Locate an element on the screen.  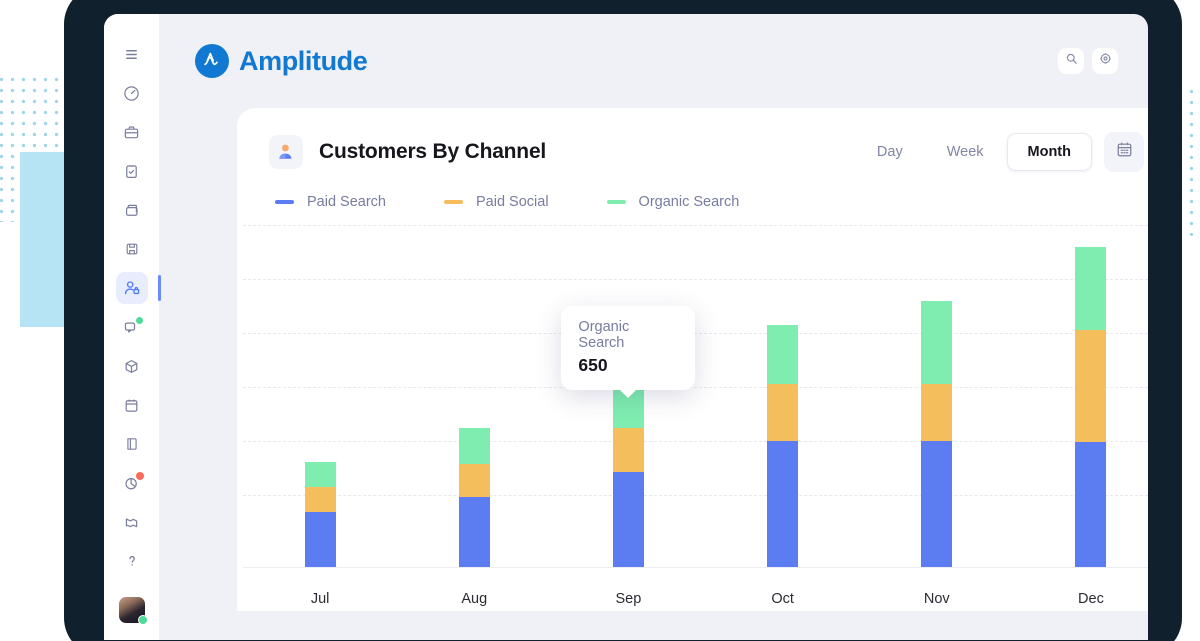
settings-button is located at coordinates (1105, 61).